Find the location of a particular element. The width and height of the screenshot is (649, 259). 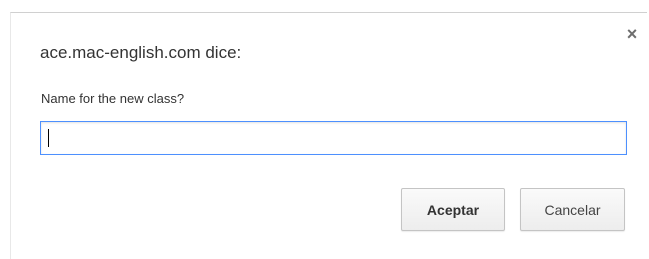

close-icon: × is located at coordinates (632, 34).